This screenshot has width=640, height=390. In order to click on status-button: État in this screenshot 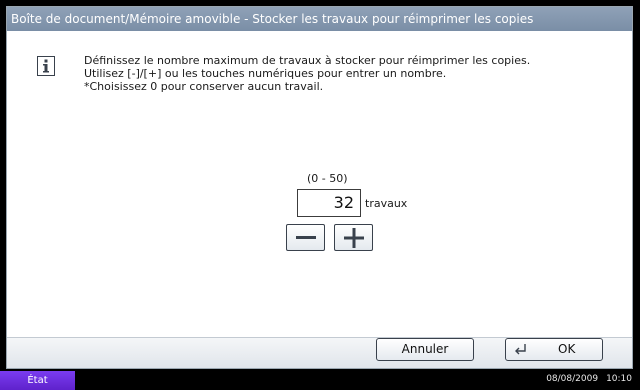, I will do `click(37, 380)`.